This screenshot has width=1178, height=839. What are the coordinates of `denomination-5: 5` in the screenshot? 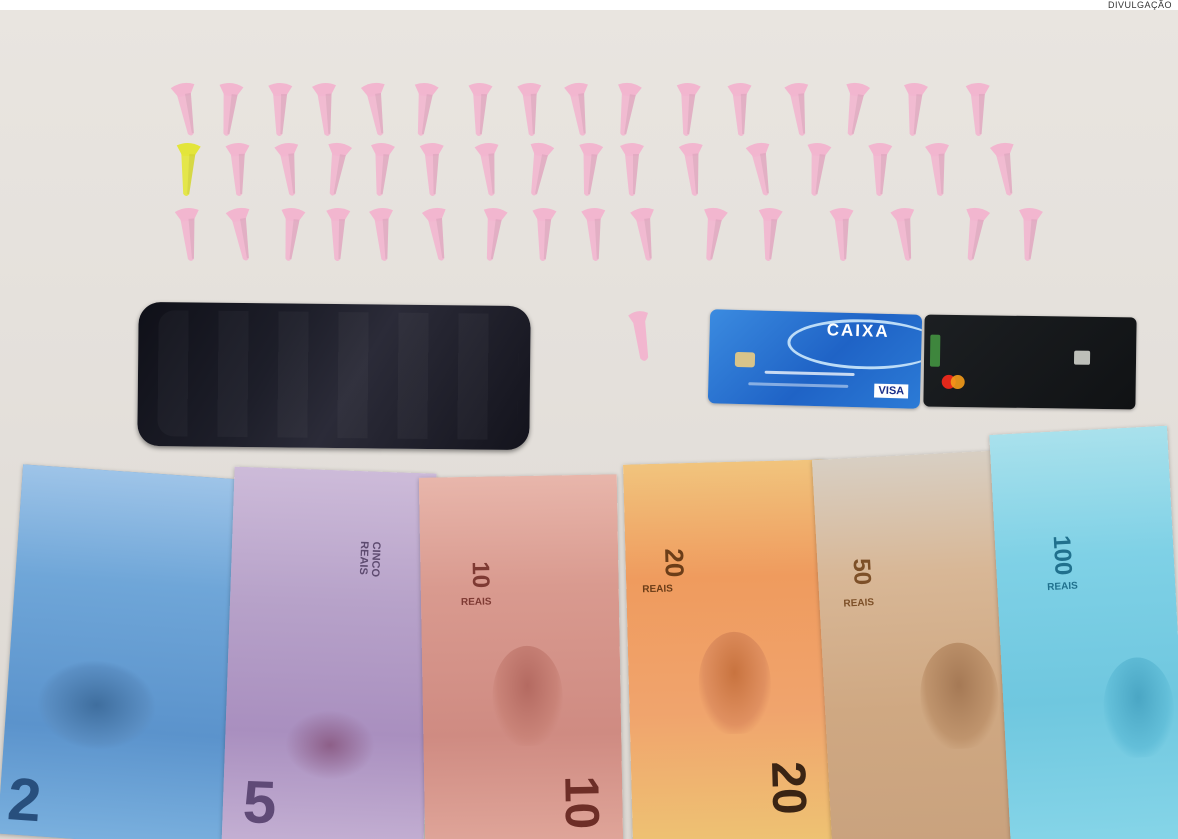 It's located at (259, 802).